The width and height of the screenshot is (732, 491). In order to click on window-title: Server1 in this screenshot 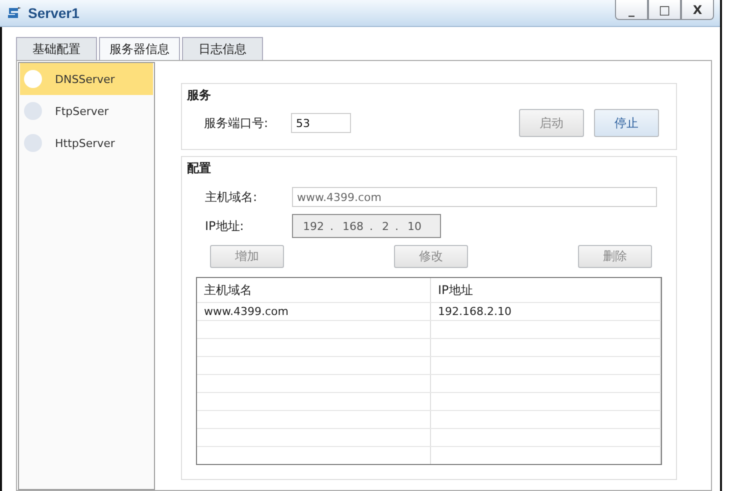, I will do `click(54, 13)`.